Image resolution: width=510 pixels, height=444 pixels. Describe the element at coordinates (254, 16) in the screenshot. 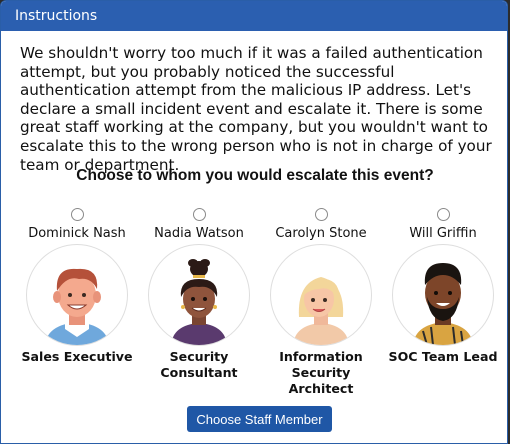

I see `dialog-title: Instructions` at that location.